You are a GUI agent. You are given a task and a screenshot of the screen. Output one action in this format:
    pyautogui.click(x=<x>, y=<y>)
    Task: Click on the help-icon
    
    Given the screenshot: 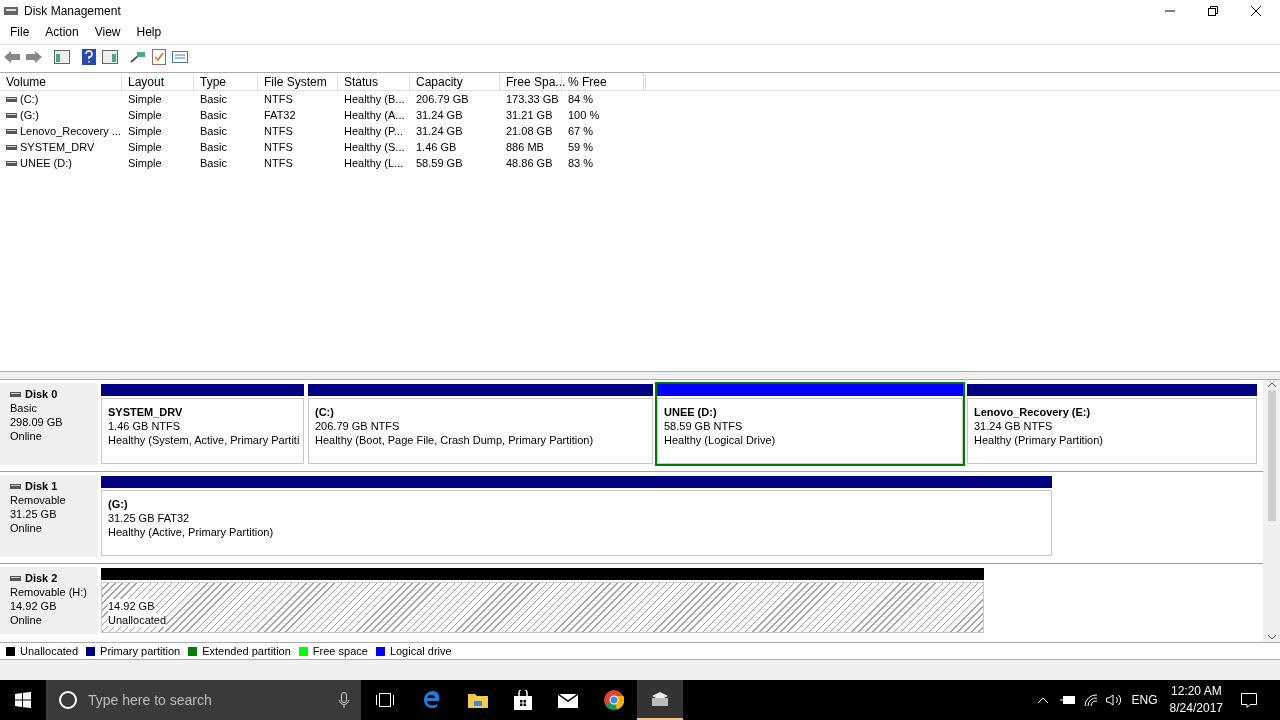 What is the action you would take?
    pyautogui.click(x=89, y=56)
    